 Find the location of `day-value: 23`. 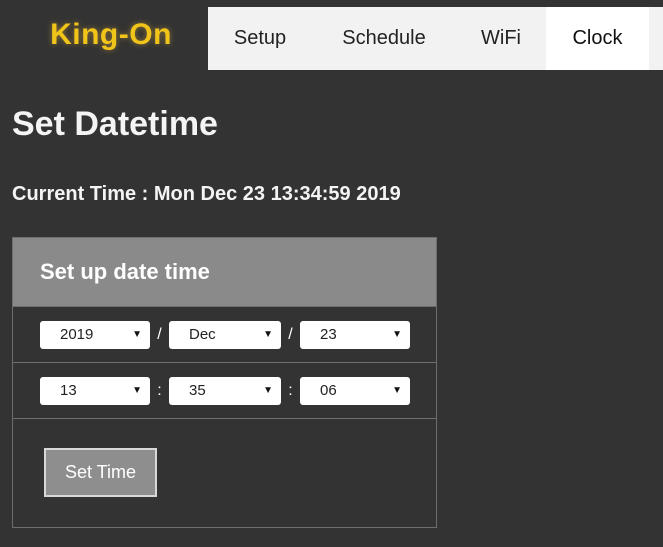

day-value: 23 is located at coordinates (328, 334).